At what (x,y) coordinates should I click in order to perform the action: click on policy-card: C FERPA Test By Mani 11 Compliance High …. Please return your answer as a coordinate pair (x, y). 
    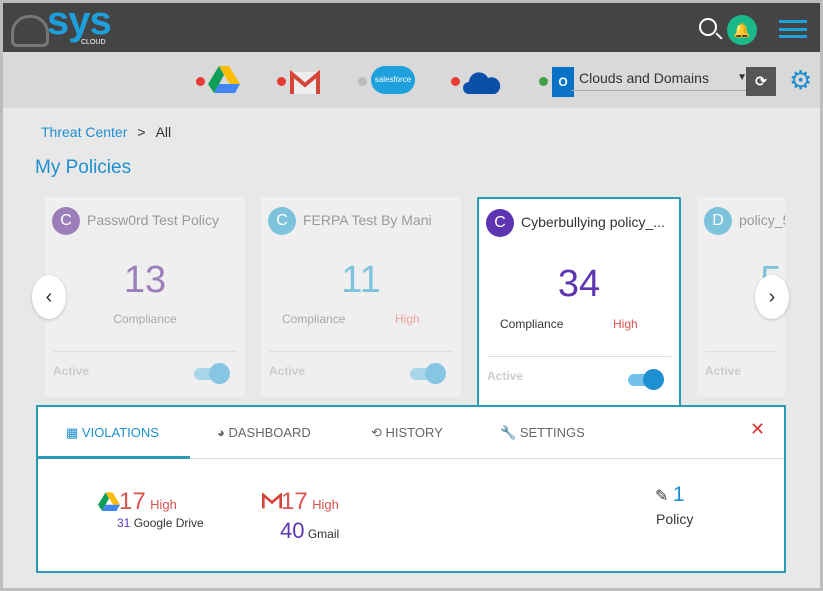
    Looking at the image, I should click on (361, 297).